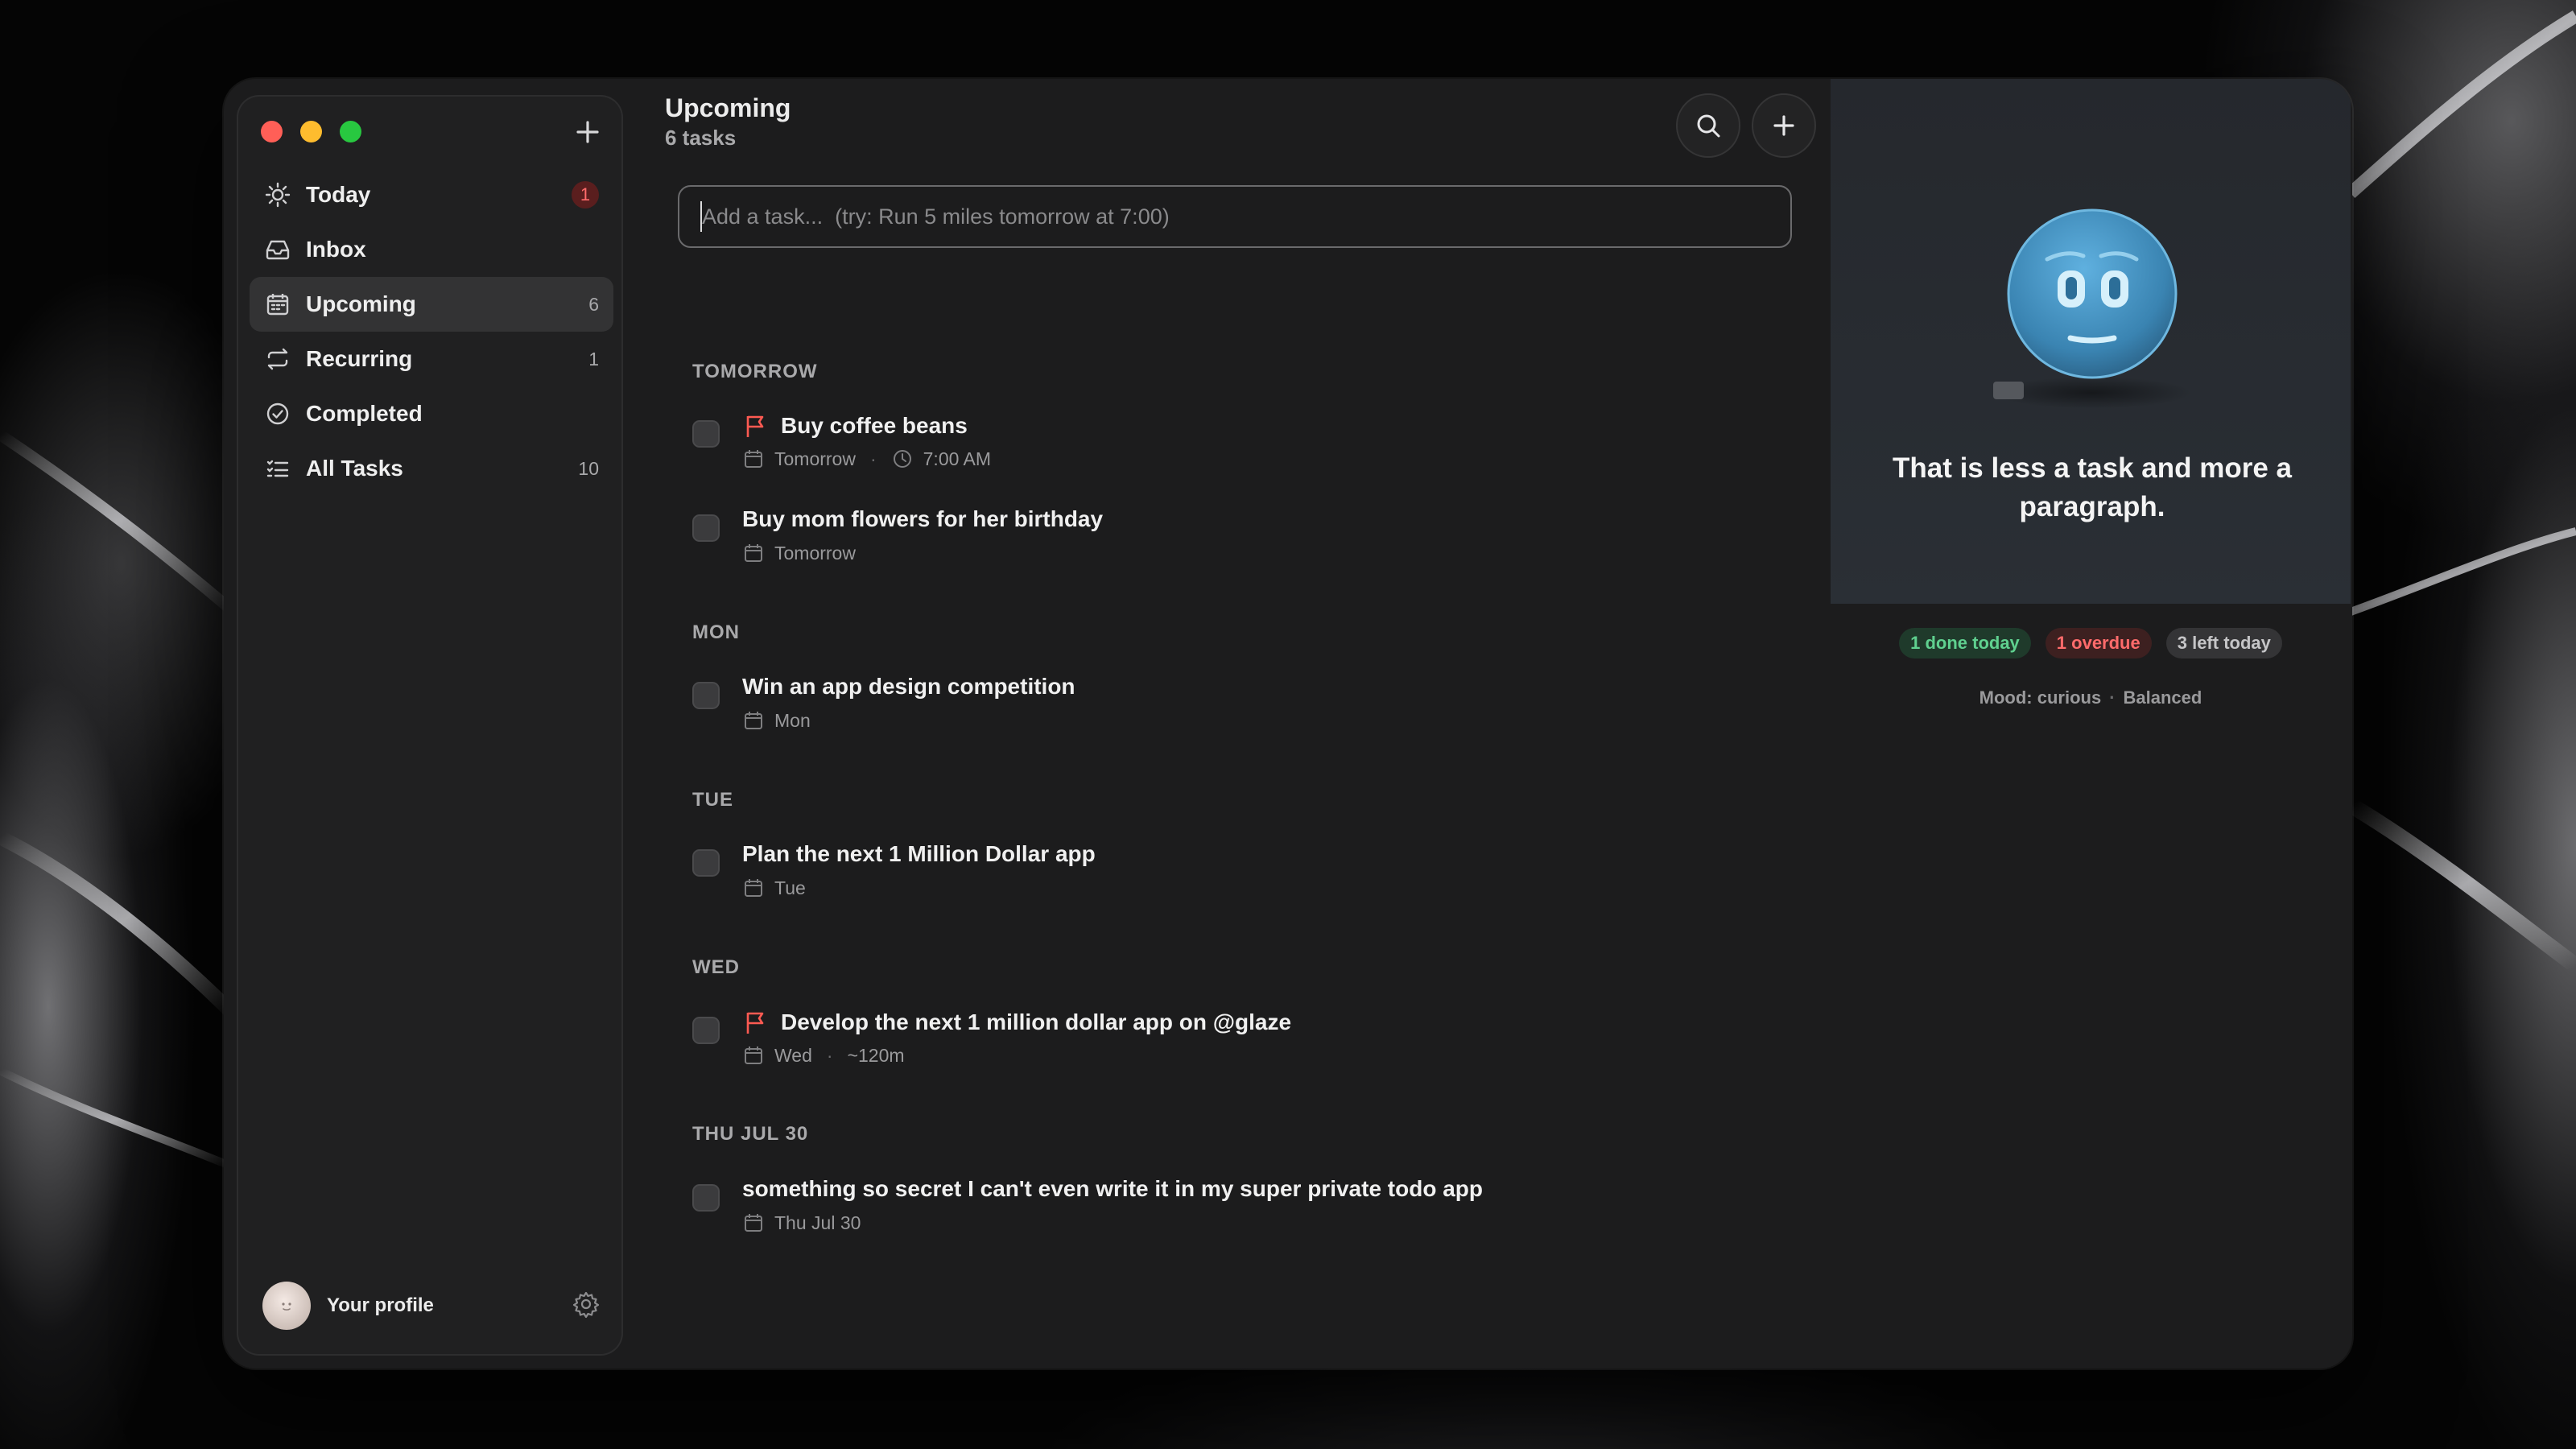 This screenshot has height=1449, width=2576. I want to click on sun-icon, so click(277, 195).